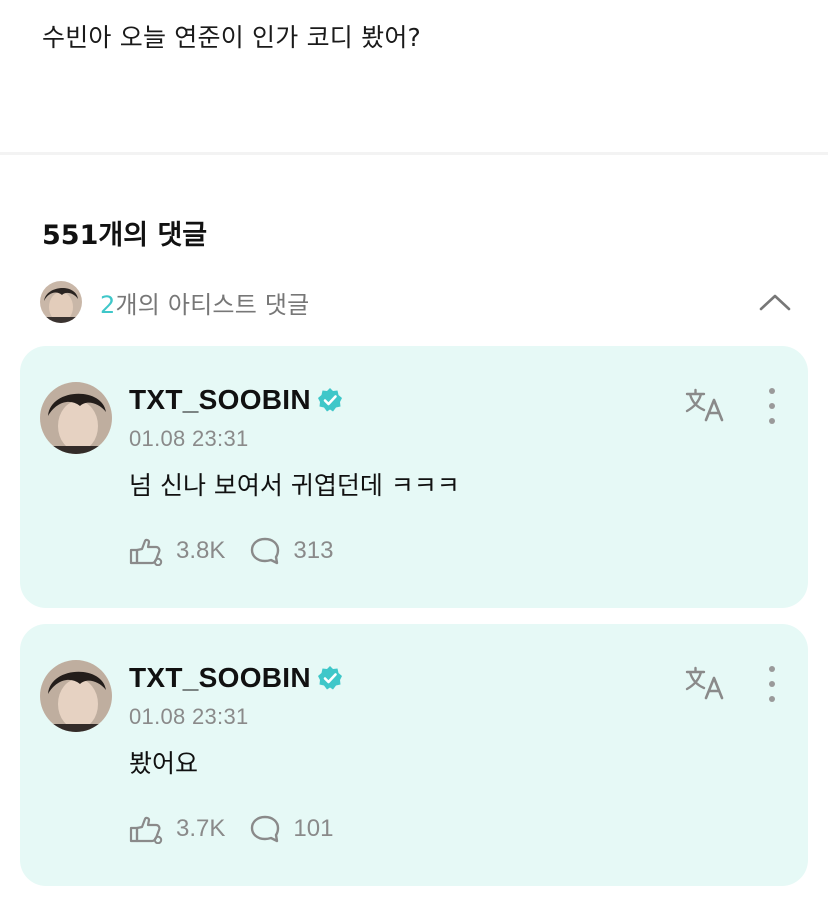 The height and width of the screenshot is (902, 828). Describe the element at coordinates (416, 302) in the screenshot. I see `artist-comments-toggle: 2개의 아티스트 댓글` at that location.